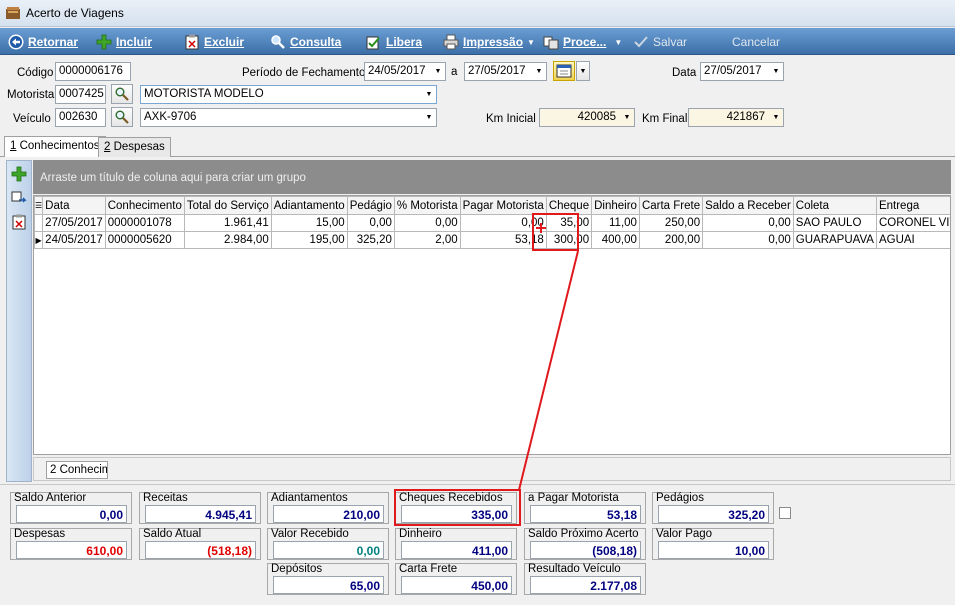 Image resolution: width=955 pixels, height=605 pixels. I want to click on plus-annotation-icon, so click(541, 228).